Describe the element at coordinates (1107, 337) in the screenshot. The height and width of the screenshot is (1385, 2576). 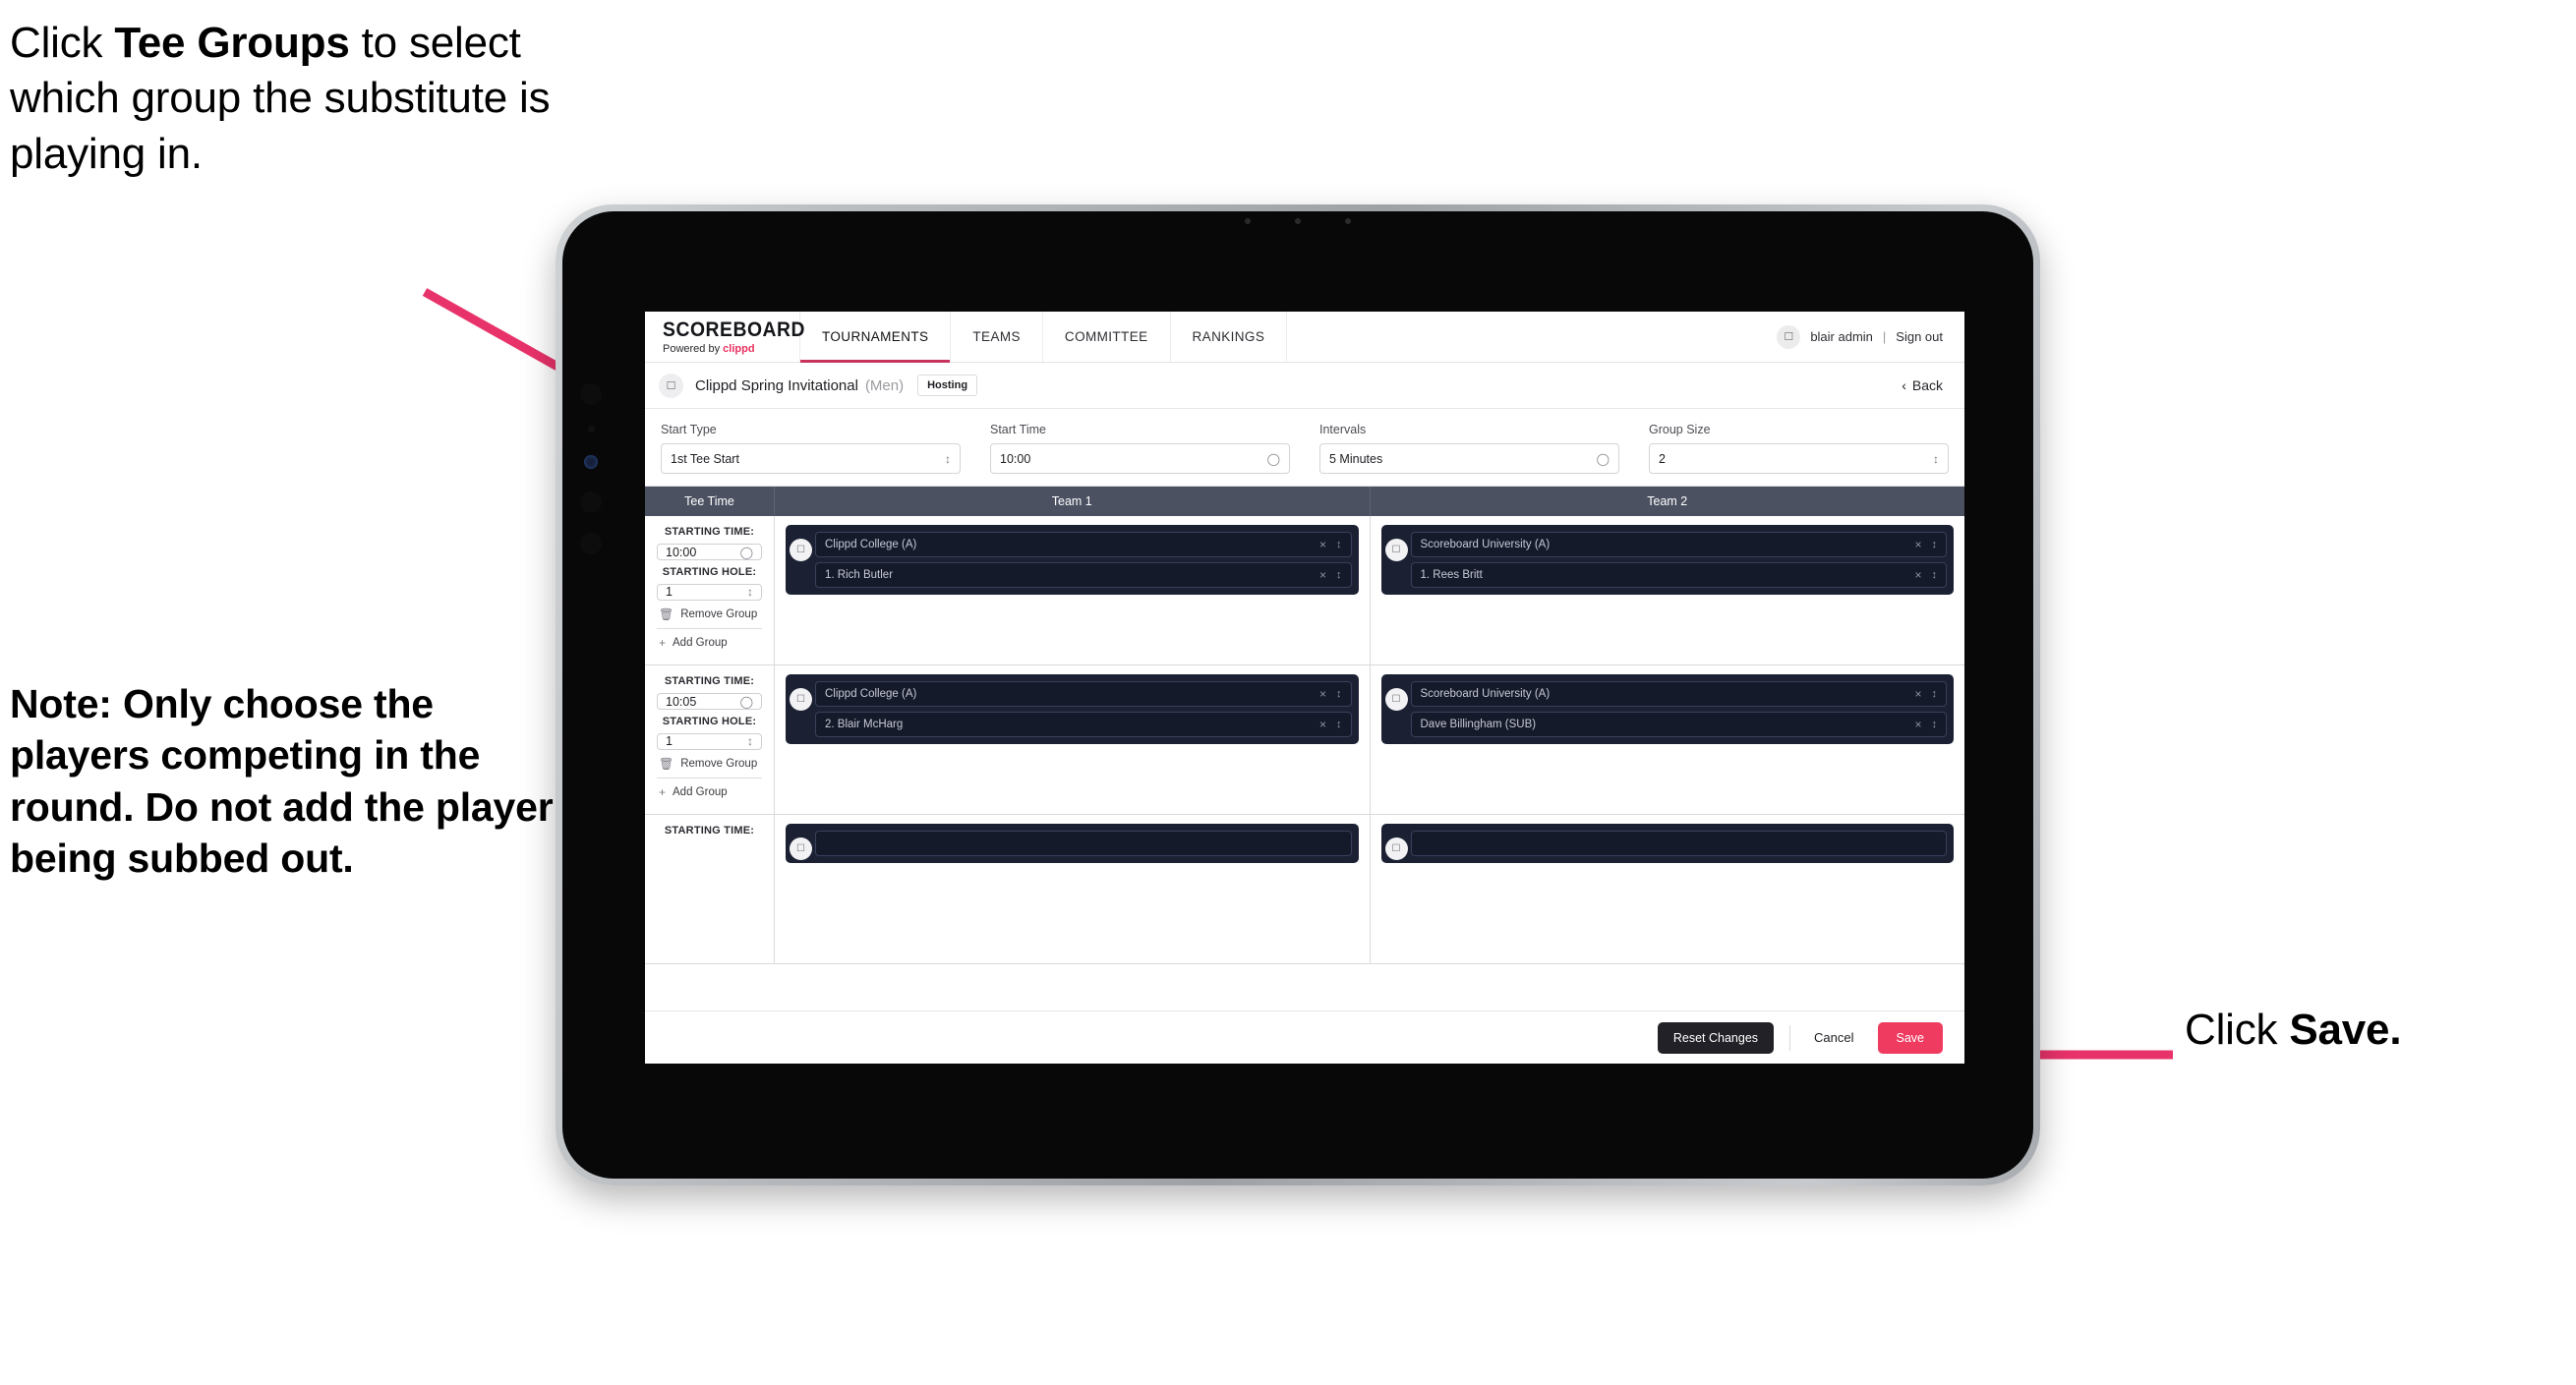
I see `tab-committee: COMMITTEE` at that location.